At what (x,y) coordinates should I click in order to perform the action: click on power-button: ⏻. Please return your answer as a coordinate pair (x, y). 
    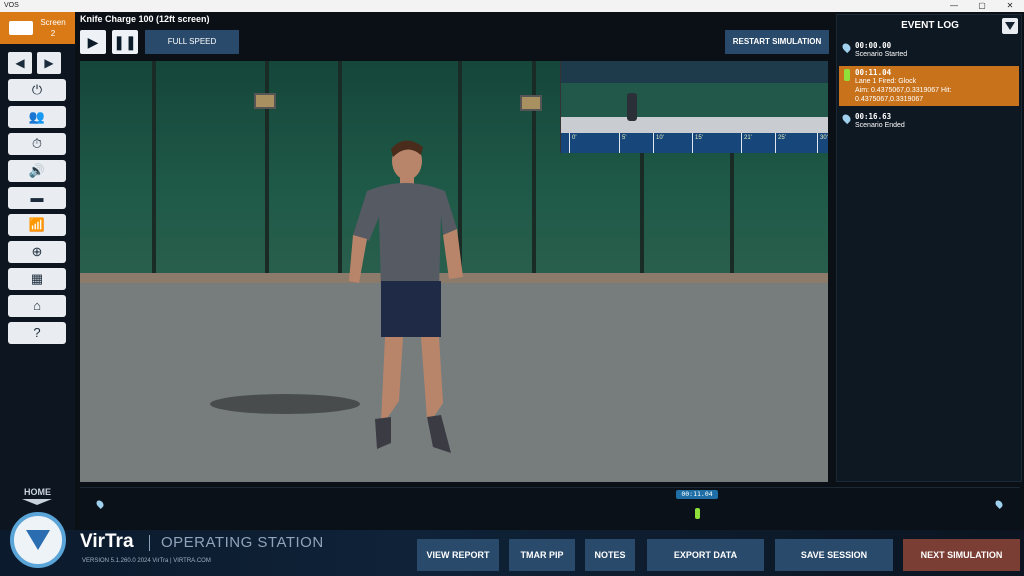
    Looking at the image, I should click on (37, 90).